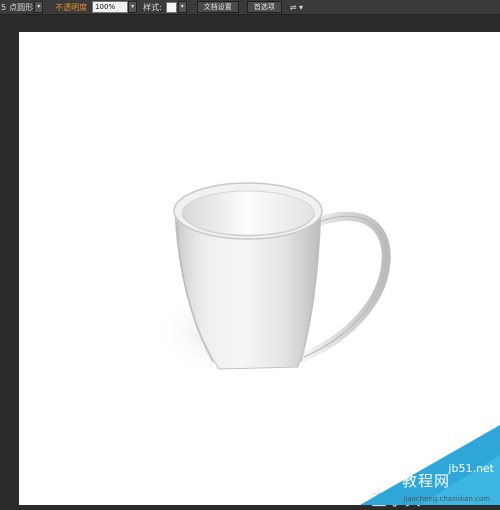 This screenshot has width=500, height=510. I want to click on arrange-documents-icon: ⇌ ▾, so click(296, 7).